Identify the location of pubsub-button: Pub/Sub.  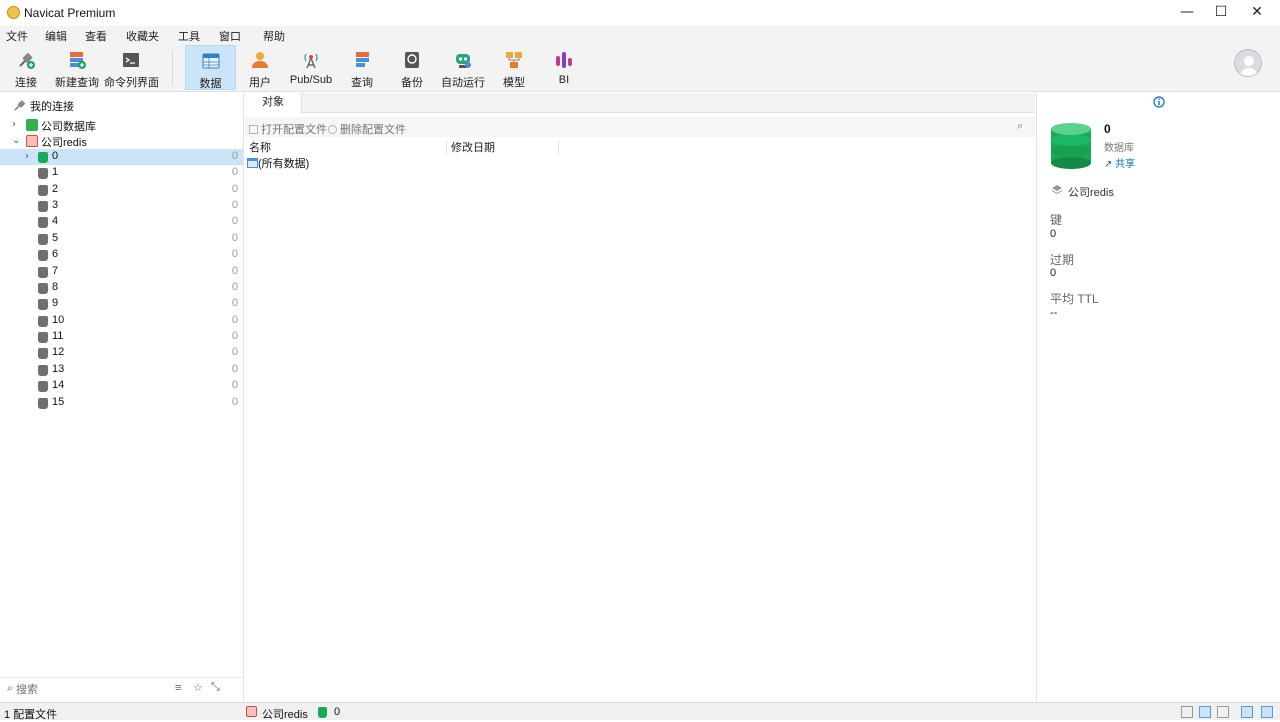
(311, 67).